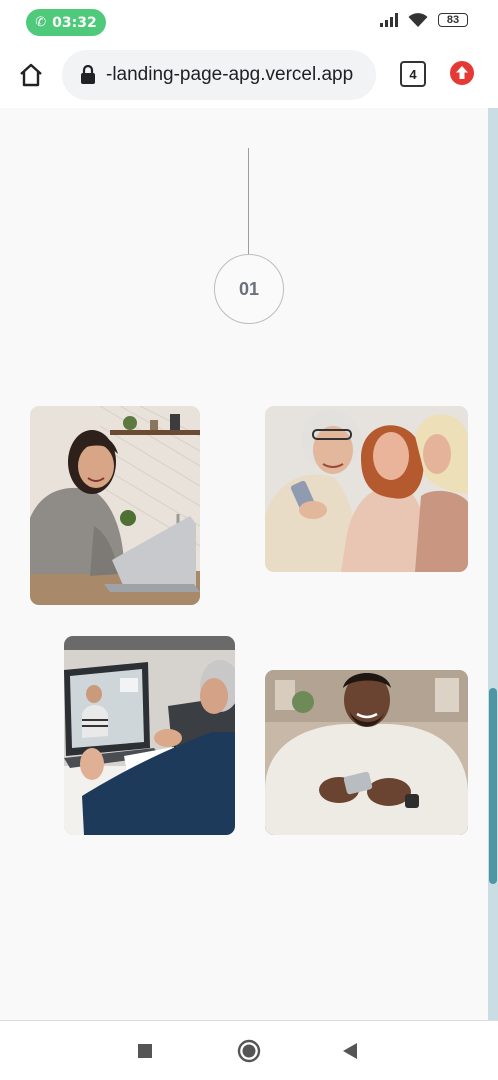 The height and width of the screenshot is (1080, 498). I want to click on browser-toolbar: -landing-page-apg.vercel.app 4, so click(249, 76).